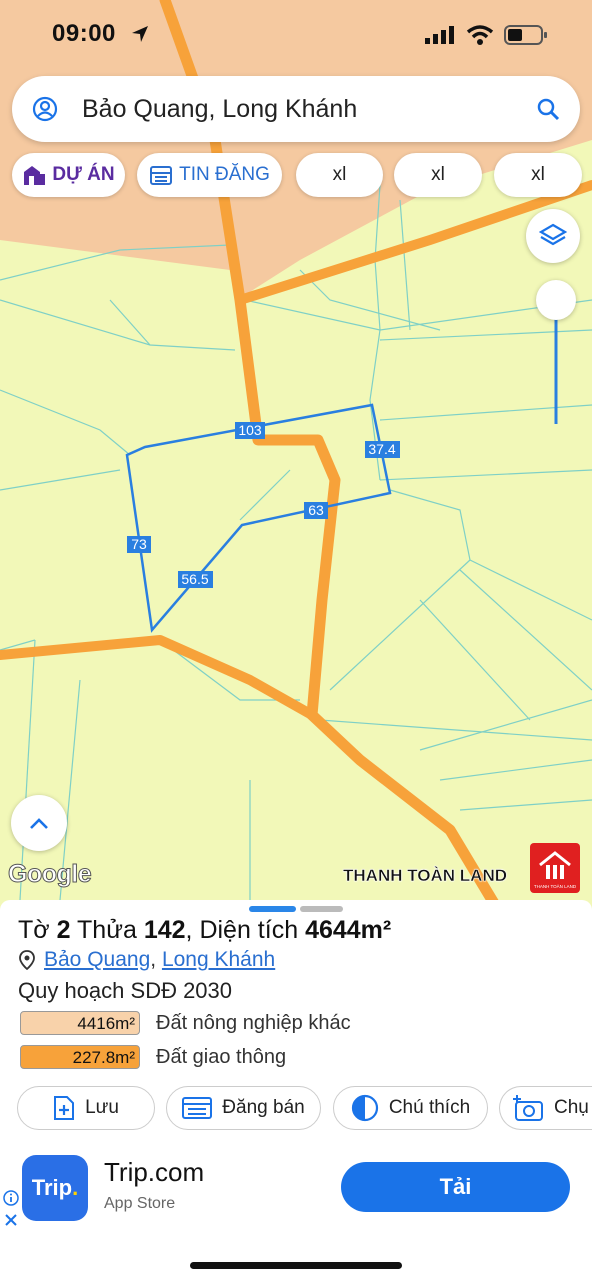 This screenshot has height=1280, width=592. Describe the element at coordinates (548, 109) in the screenshot. I see `search-icon` at that location.